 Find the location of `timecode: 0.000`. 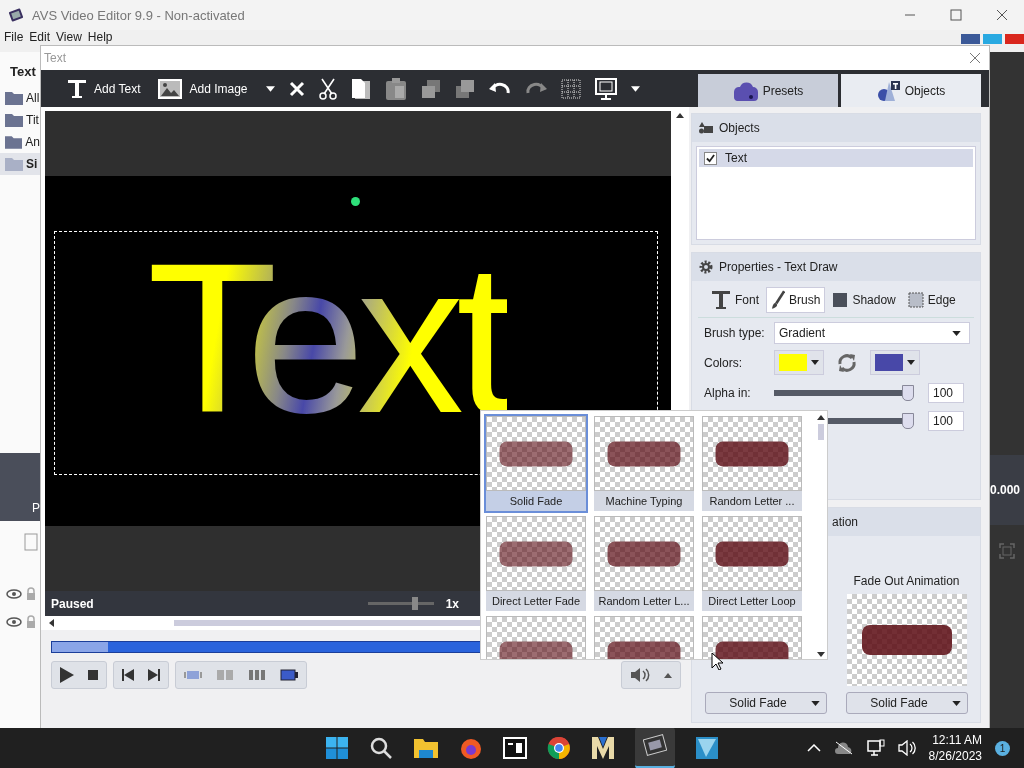

timecode: 0.000 is located at coordinates (1005, 490).